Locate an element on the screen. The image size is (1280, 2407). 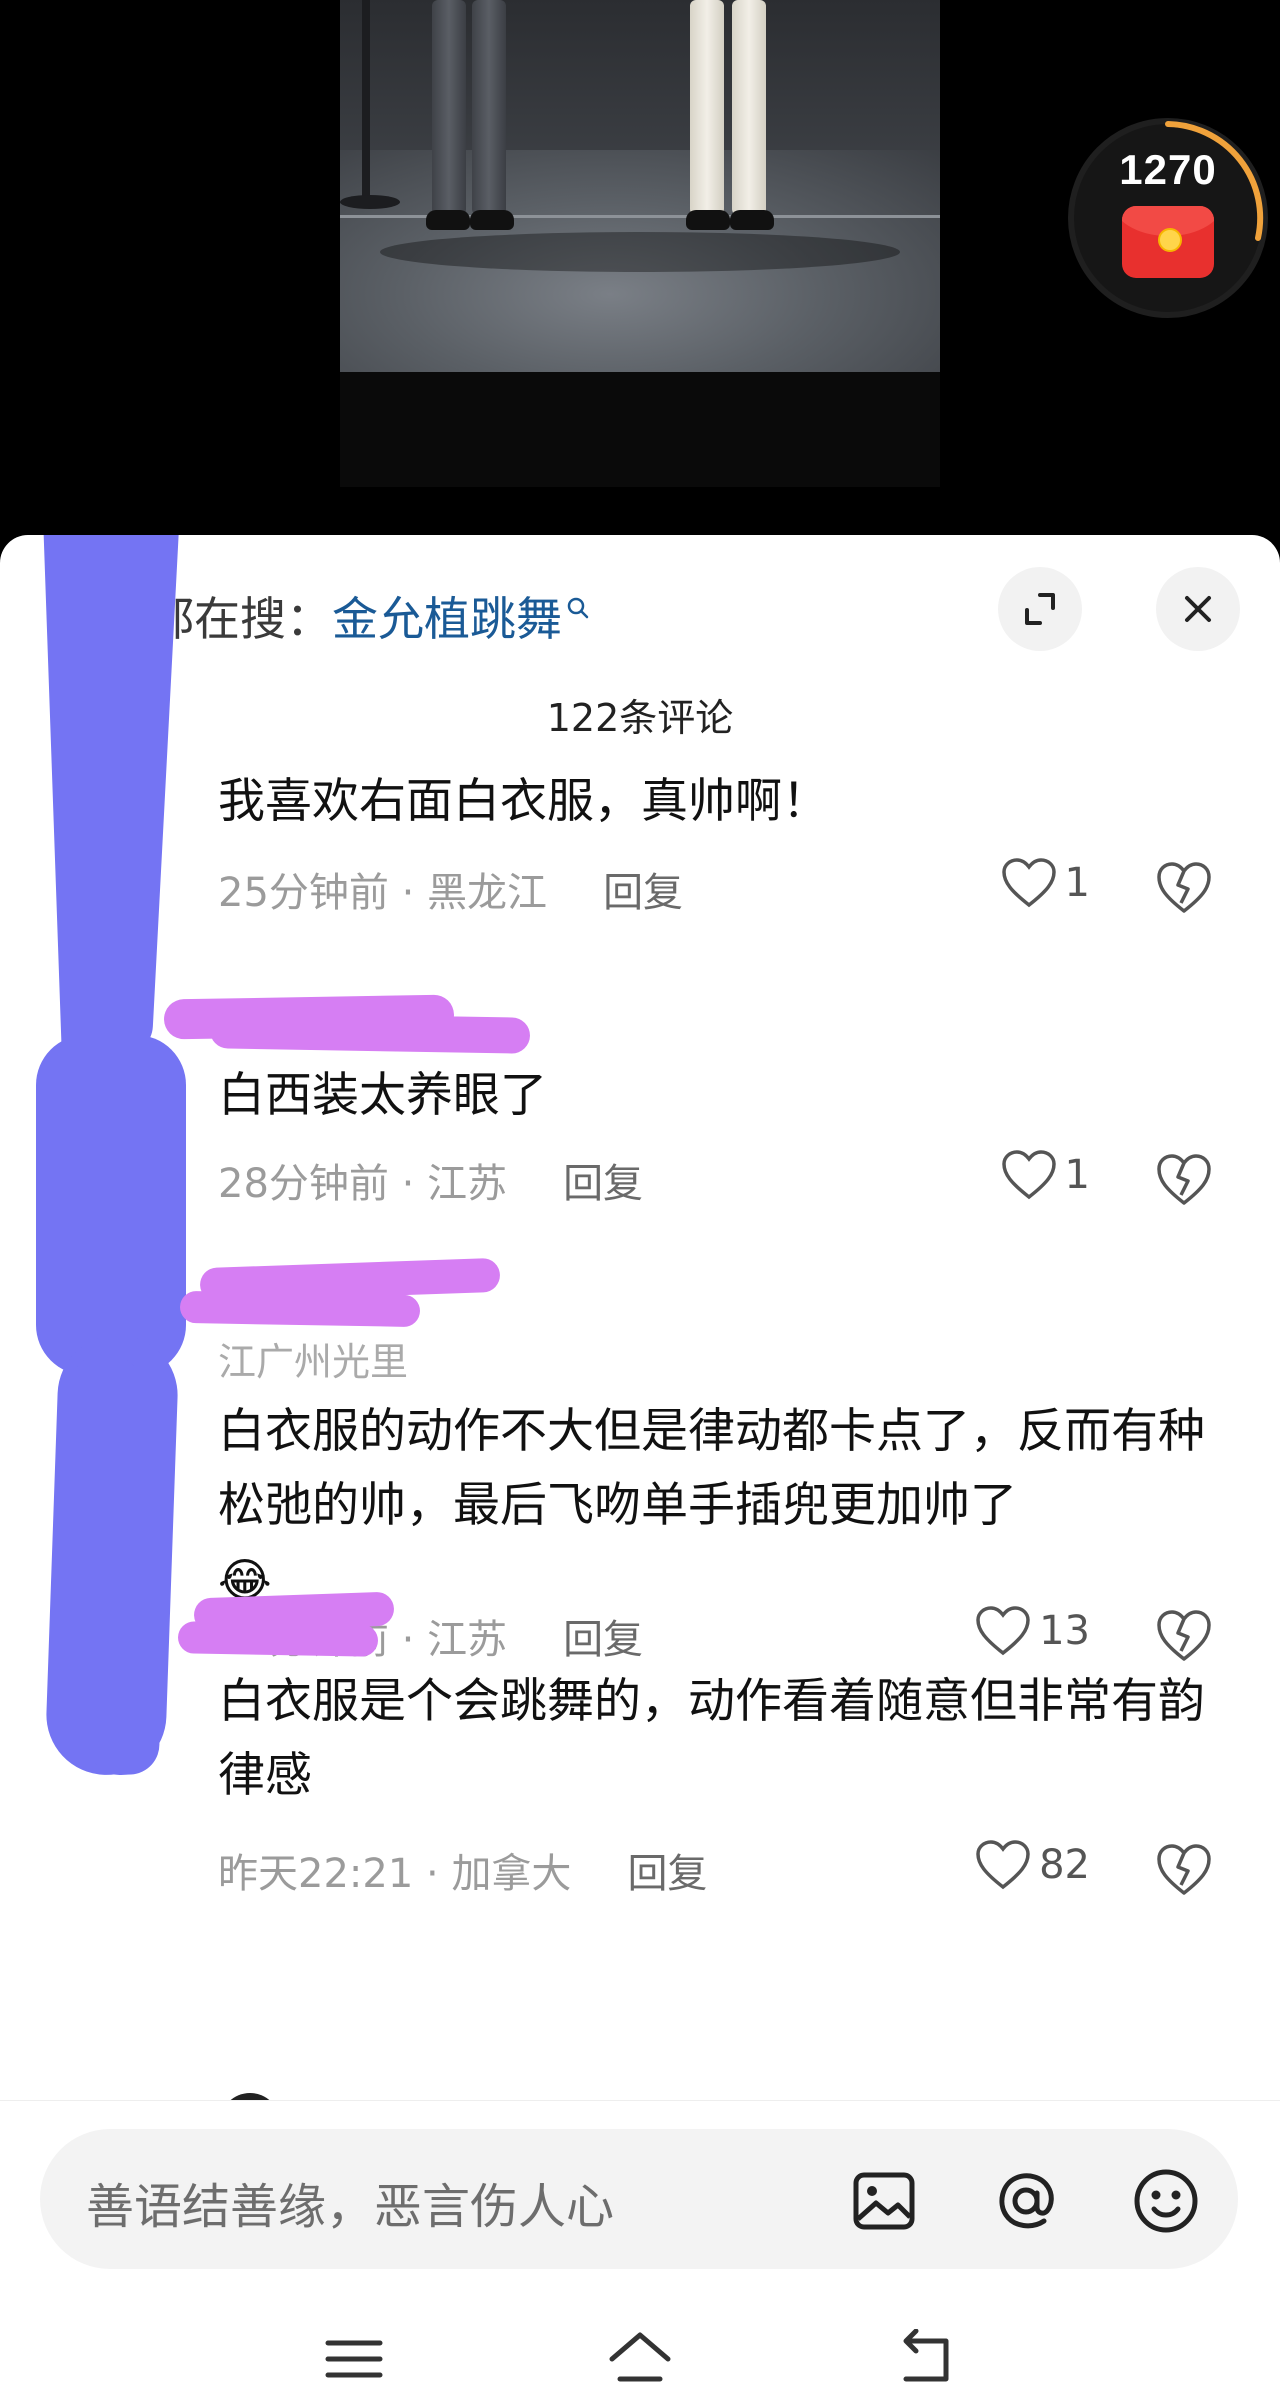
comment-meta: 昨天22:21 · 加拿大 回复 is located at coordinates (463, 1874).